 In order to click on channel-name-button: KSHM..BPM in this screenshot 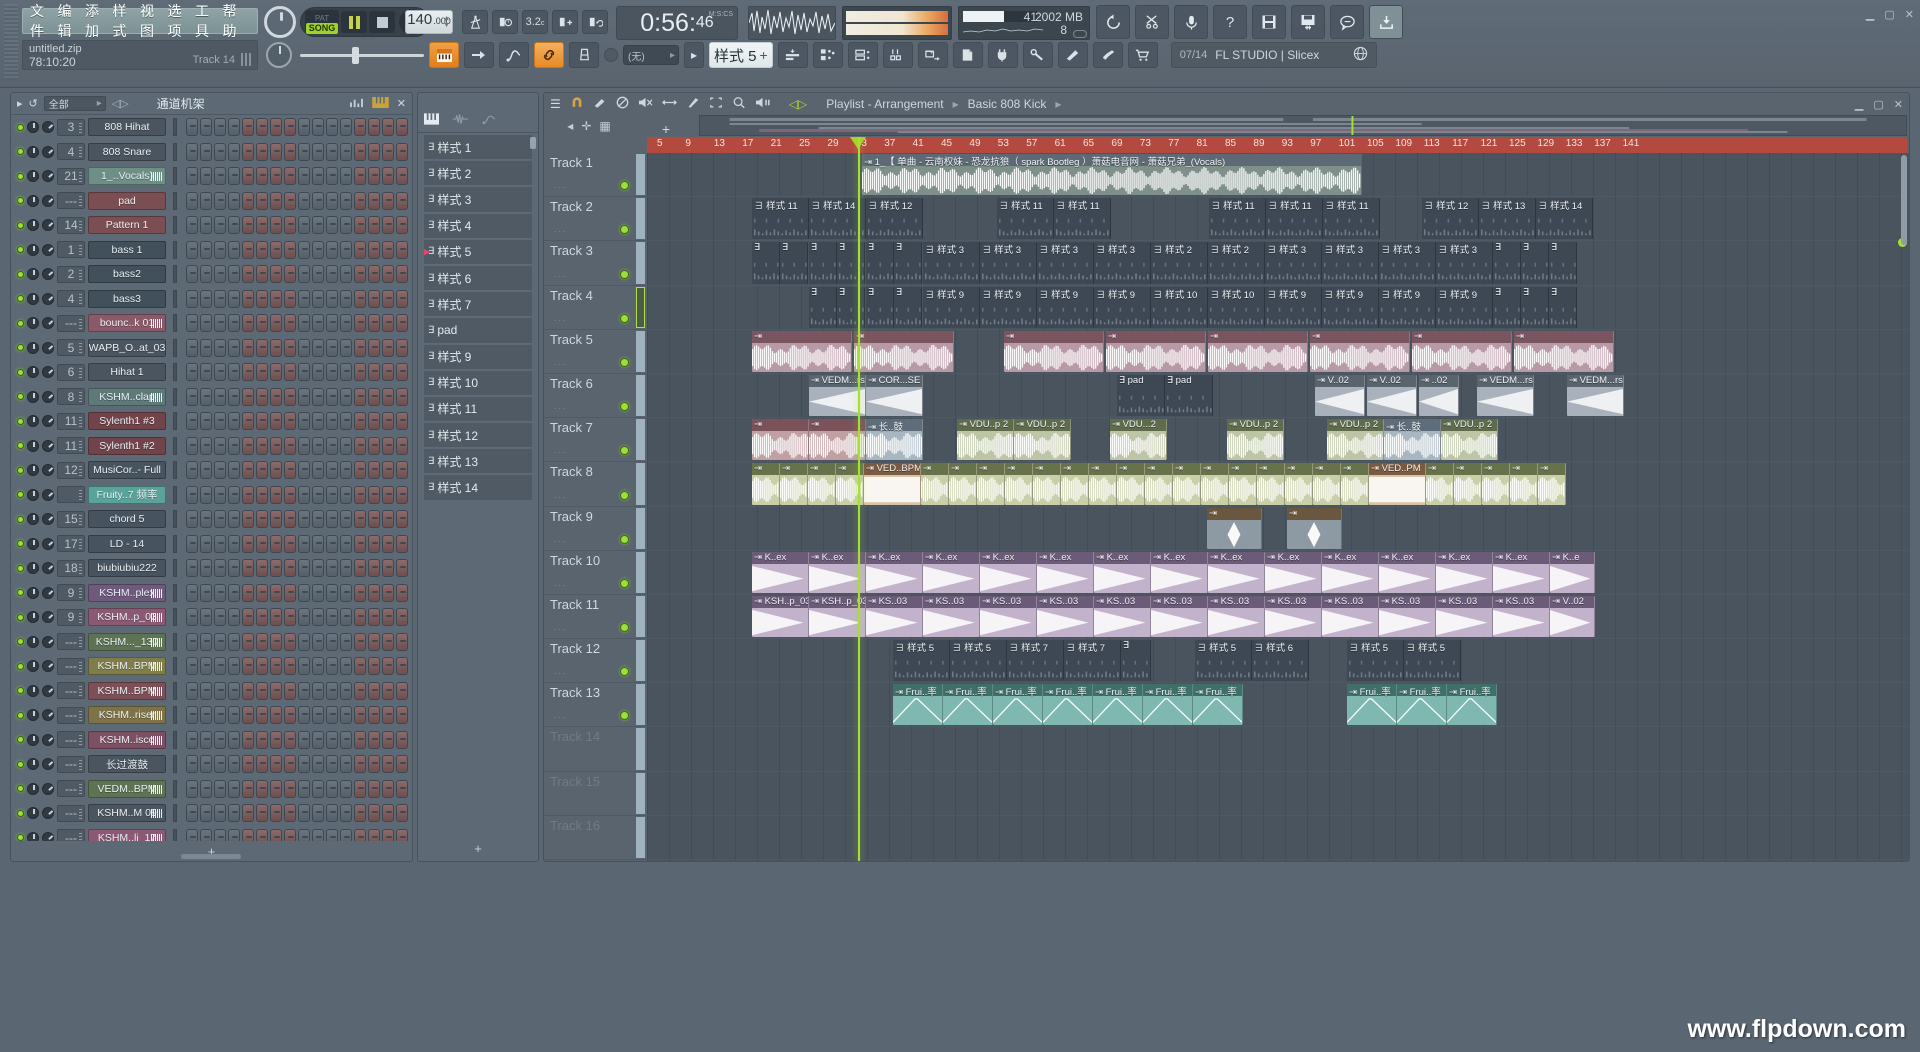, I will do `click(127, 690)`.